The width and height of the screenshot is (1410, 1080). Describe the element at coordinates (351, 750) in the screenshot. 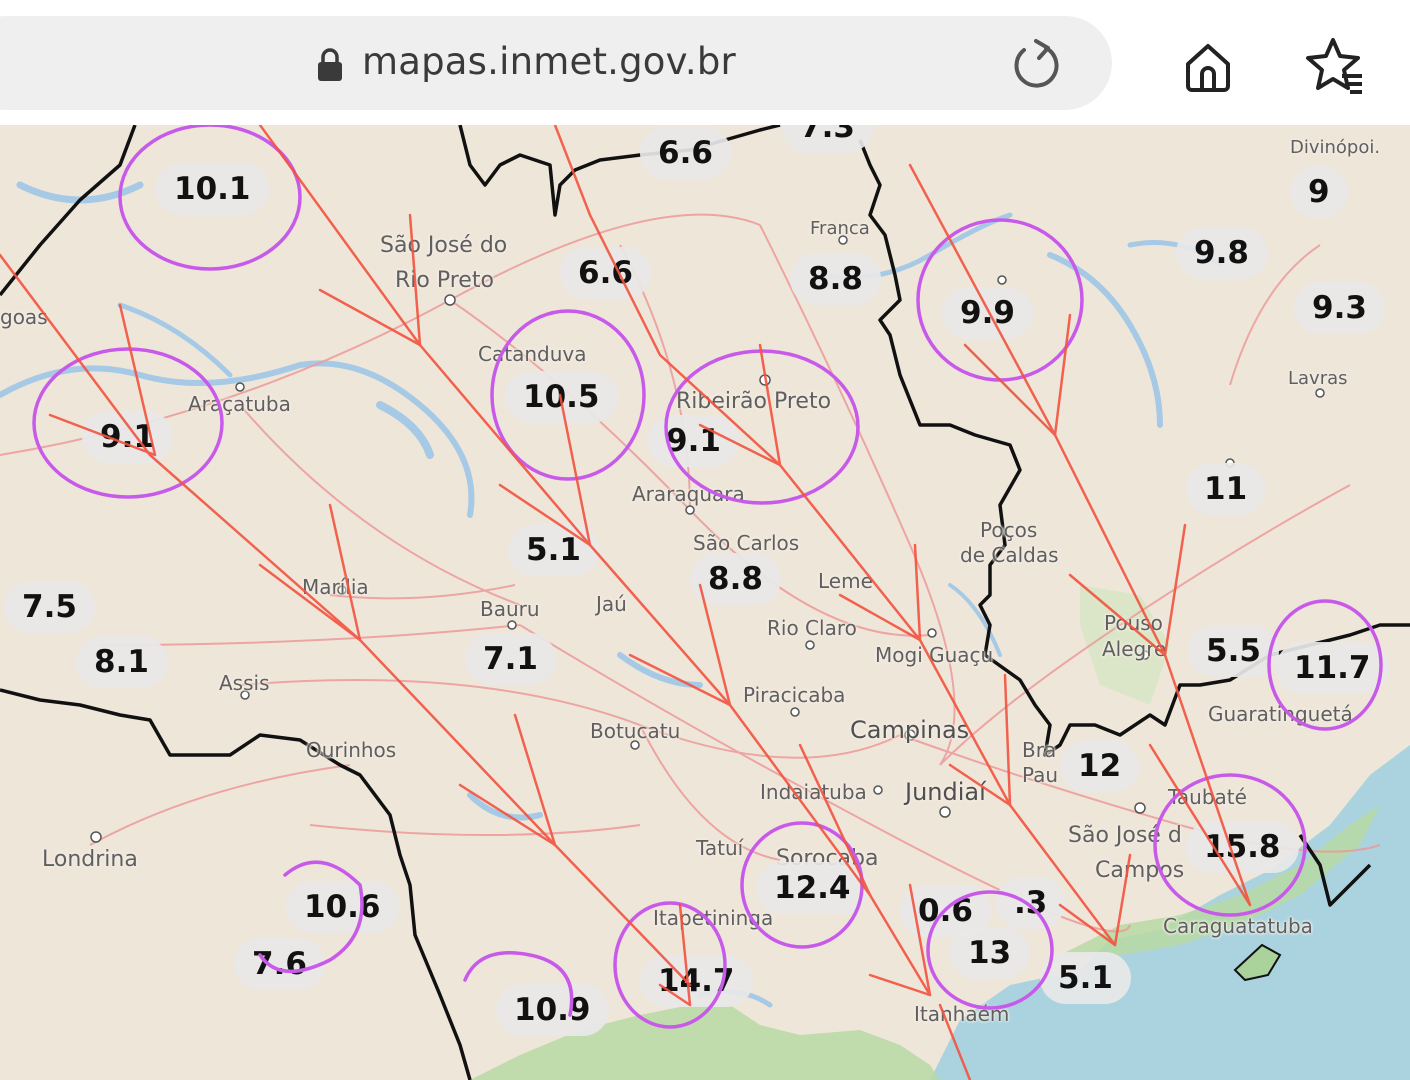

I see `place-label: Ourinhos` at that location.